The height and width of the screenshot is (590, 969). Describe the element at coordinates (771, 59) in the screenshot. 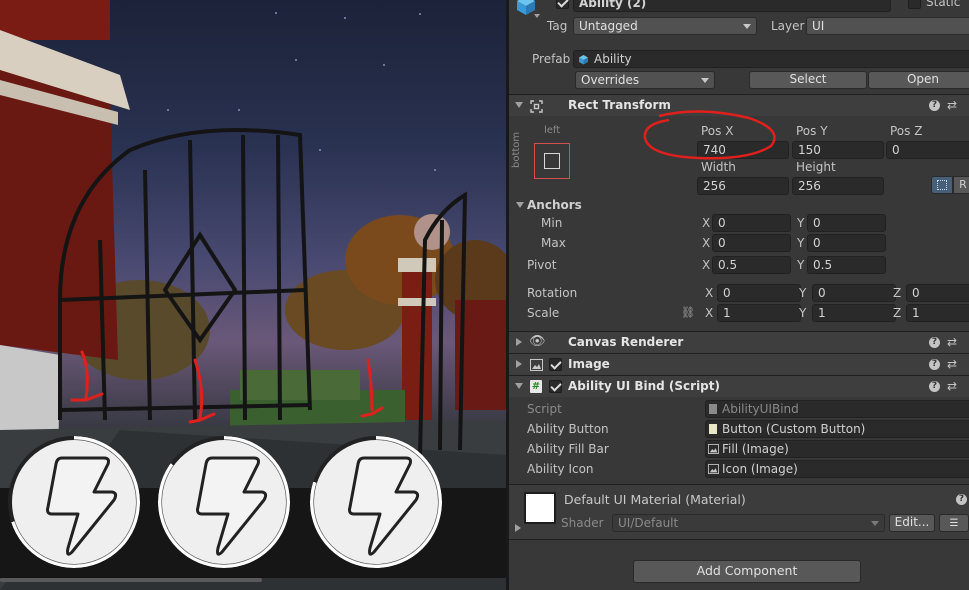

I see `prefab-field: Ability` at that location.